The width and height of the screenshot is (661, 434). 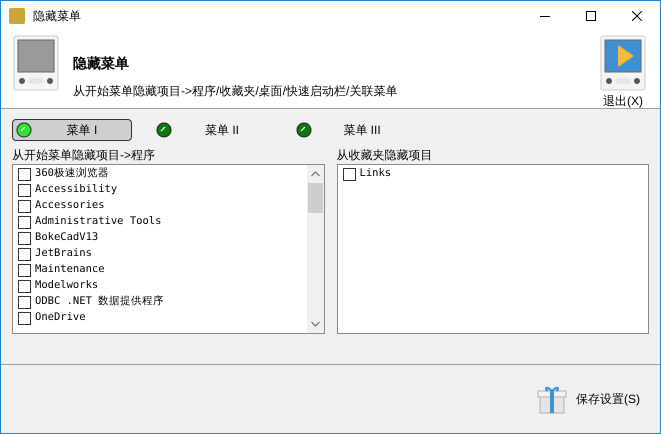 What do you see at coordinates (162, 318) in the screenshot?
I see `list-item: OneDrive` at bounding box center [162, 318].